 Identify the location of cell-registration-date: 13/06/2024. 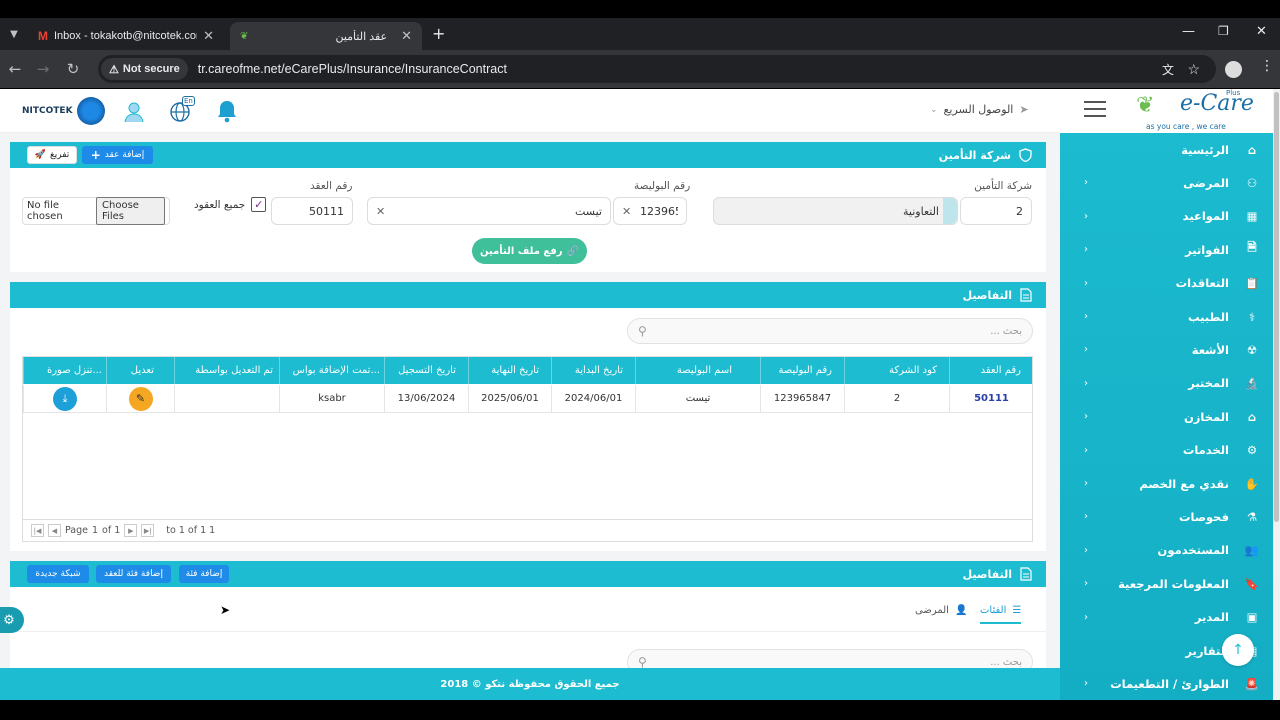
(426, 399).